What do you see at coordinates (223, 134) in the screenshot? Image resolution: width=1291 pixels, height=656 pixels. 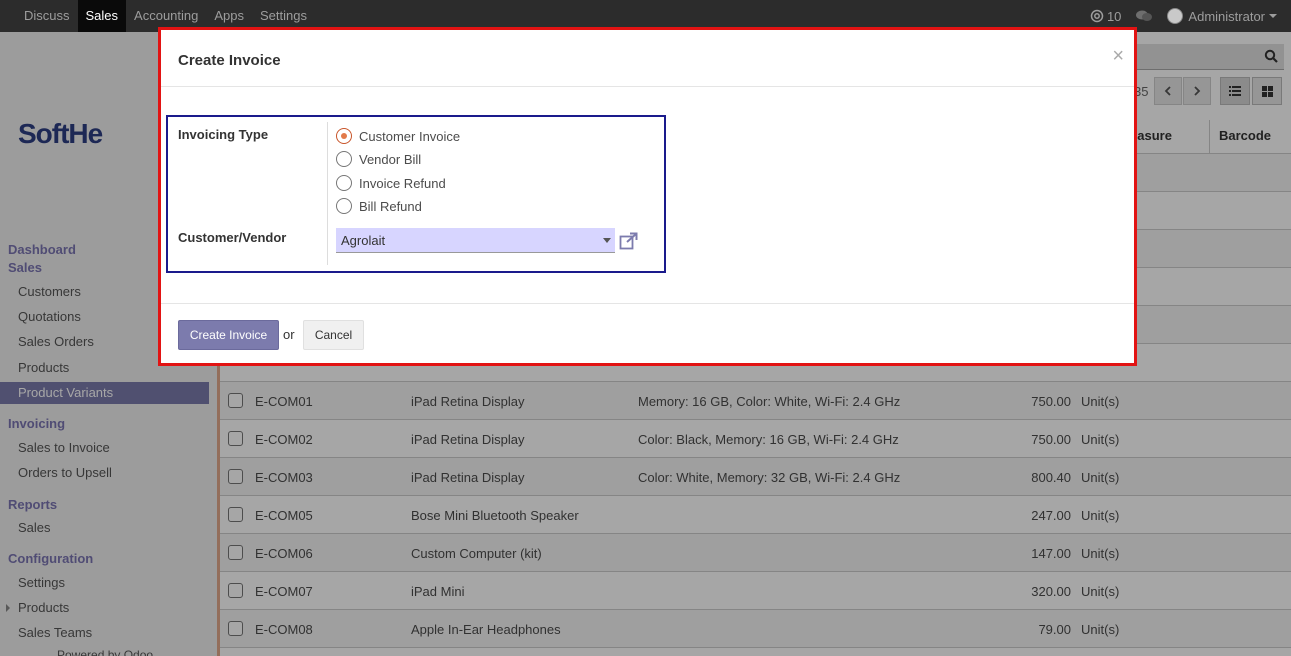 I see `invoicing-type-label: Invoicing Type` at bounding box center [223, 134].